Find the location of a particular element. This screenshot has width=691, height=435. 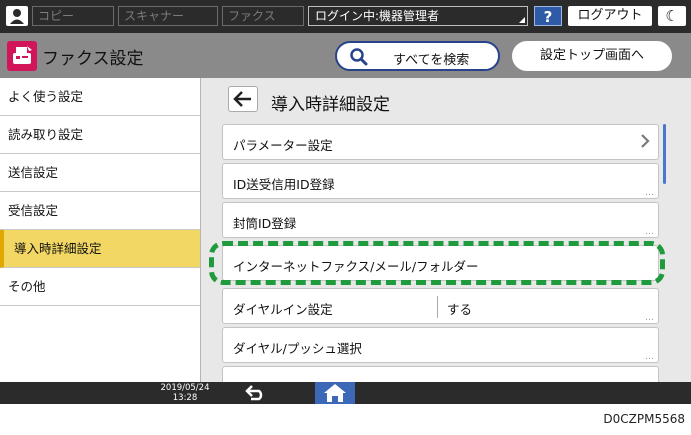

row-label: ダイヤル/プッシュ選択 is located at coordinates (297, 348).